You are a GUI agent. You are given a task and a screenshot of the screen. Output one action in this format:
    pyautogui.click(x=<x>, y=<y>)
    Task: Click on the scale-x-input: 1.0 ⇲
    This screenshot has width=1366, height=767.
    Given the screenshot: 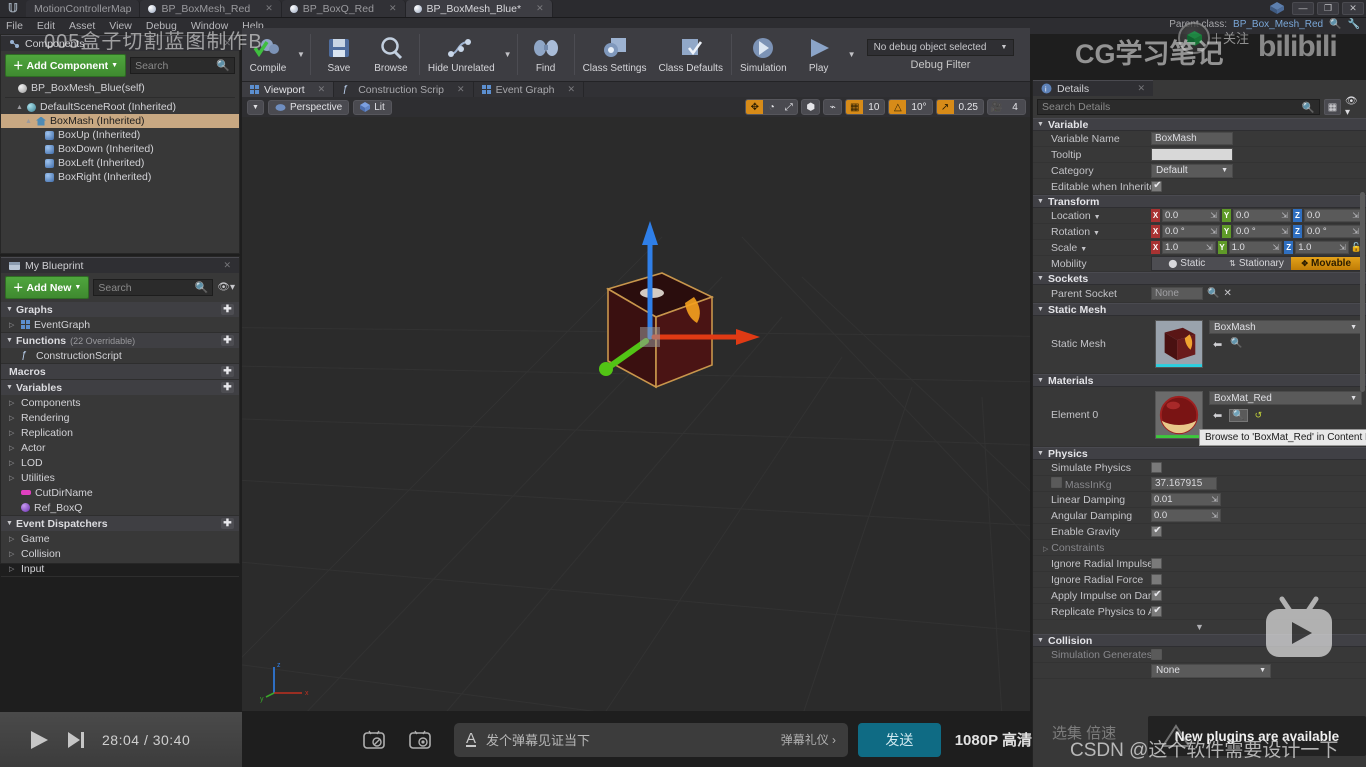 What is the action you would take?
    pyautogui.click(x=1189, y=247)
    